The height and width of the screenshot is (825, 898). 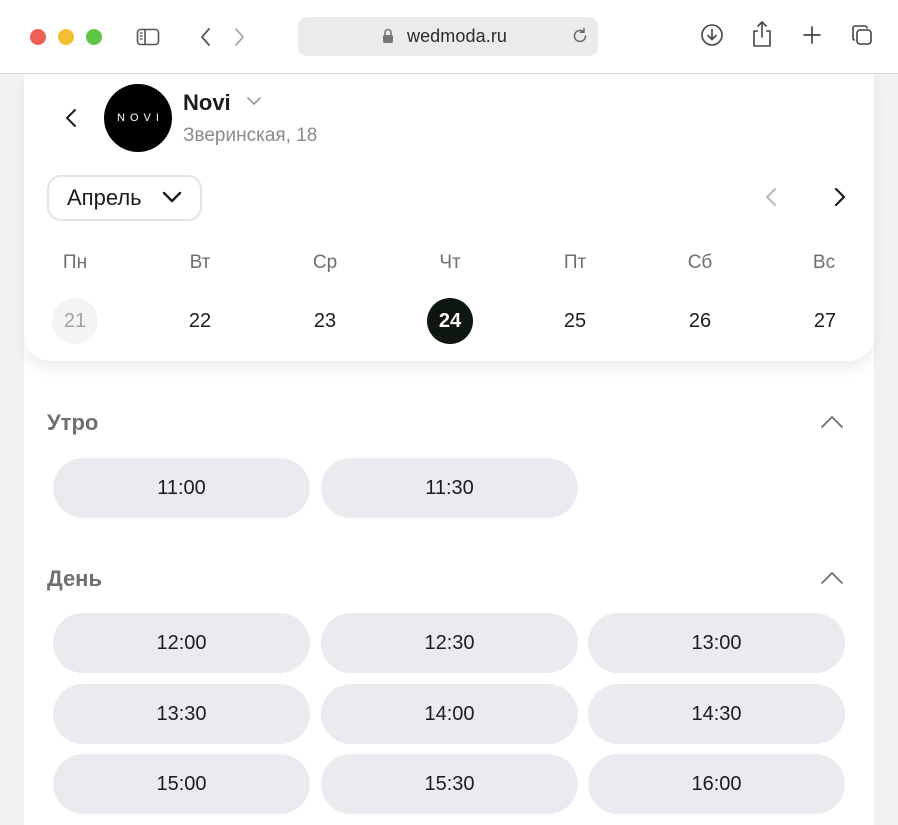 I want to click on salon-address: Зверинская, 18, so click(x=250, y=135).